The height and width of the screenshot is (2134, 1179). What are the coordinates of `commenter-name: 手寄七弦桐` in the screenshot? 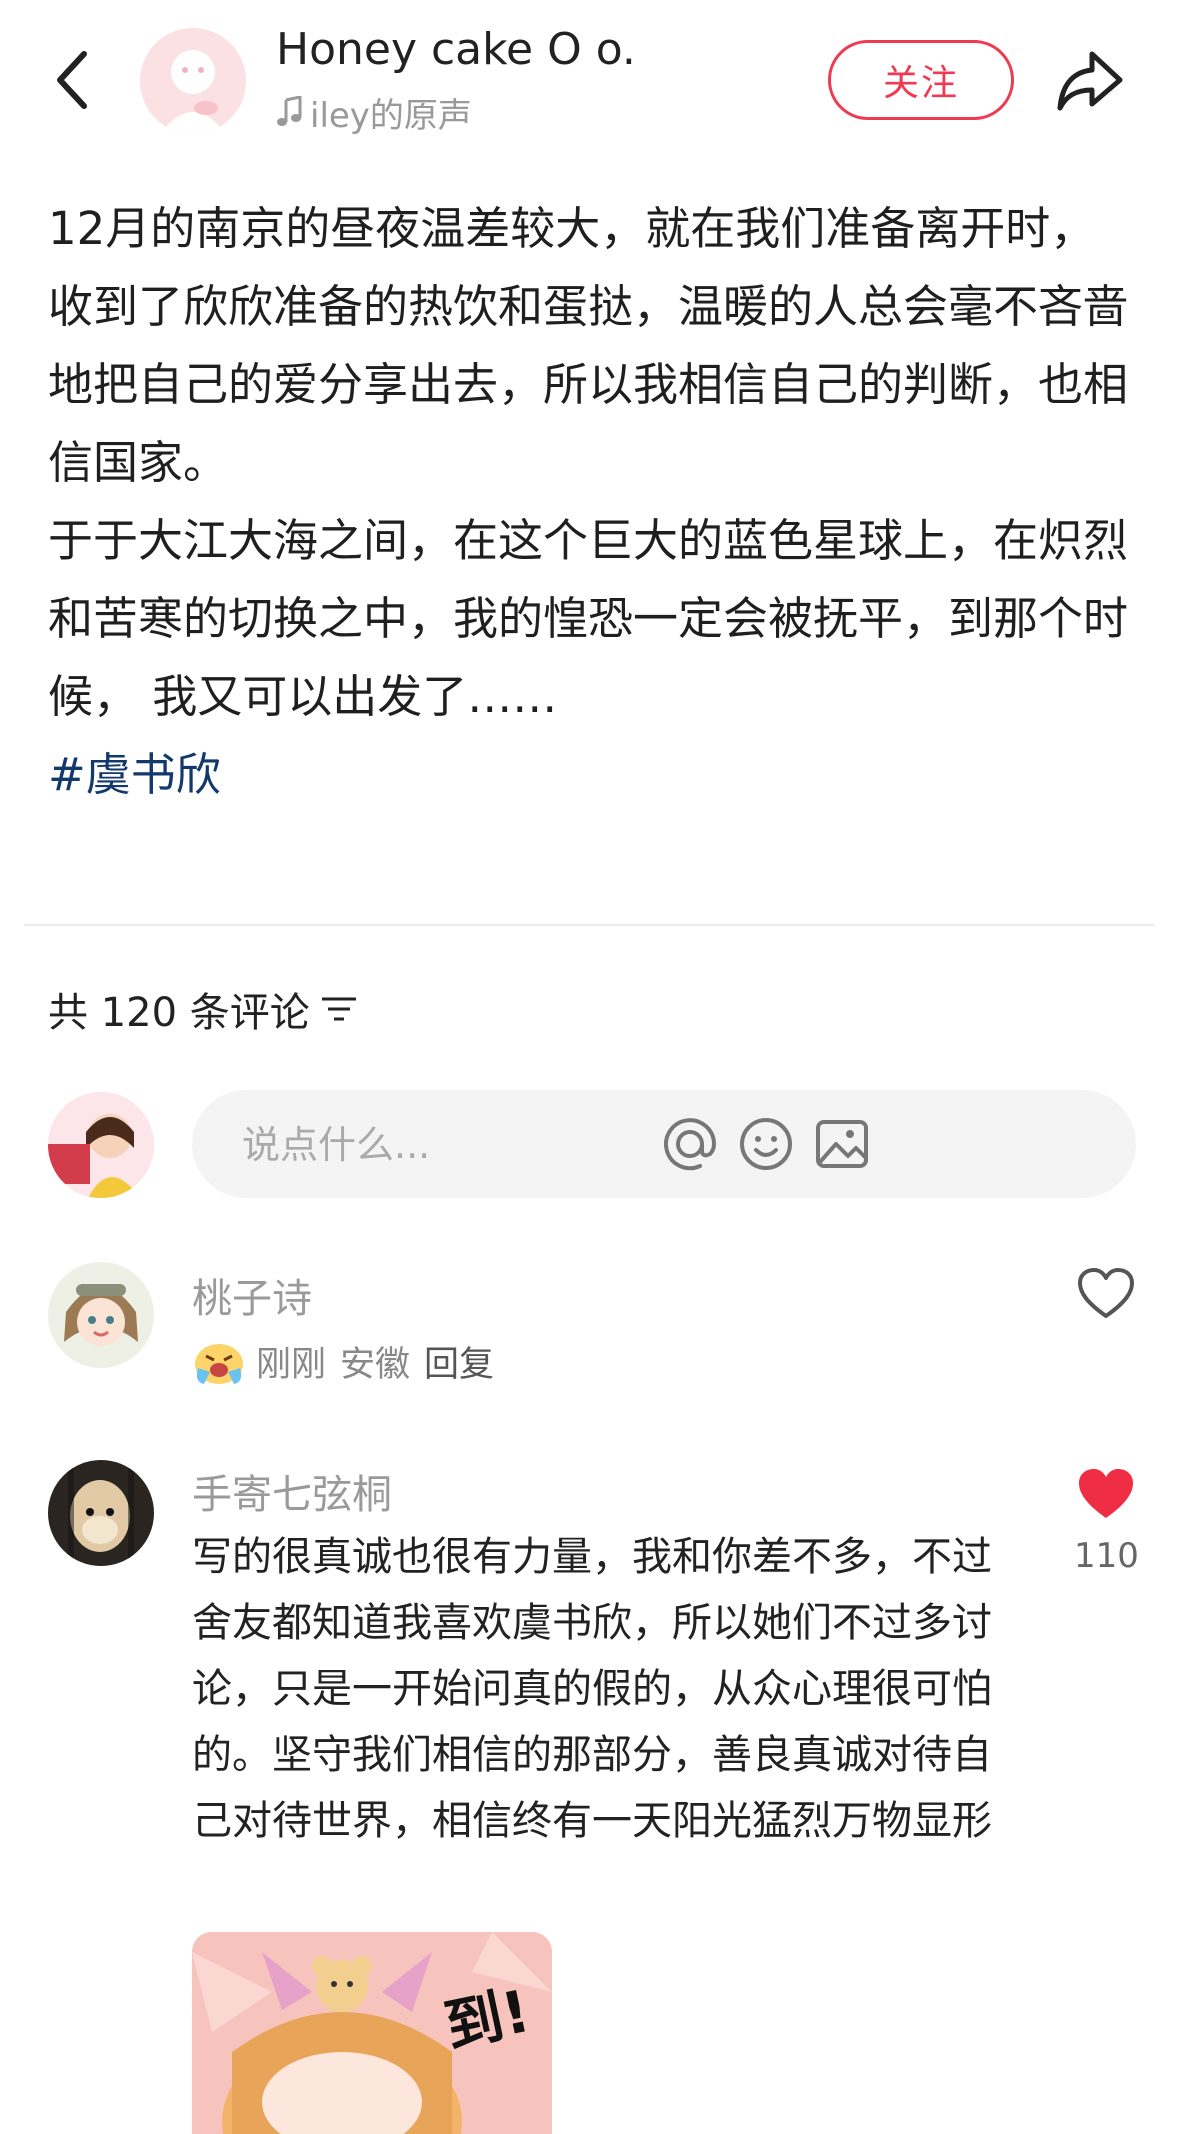 It's located at (292, 1491).